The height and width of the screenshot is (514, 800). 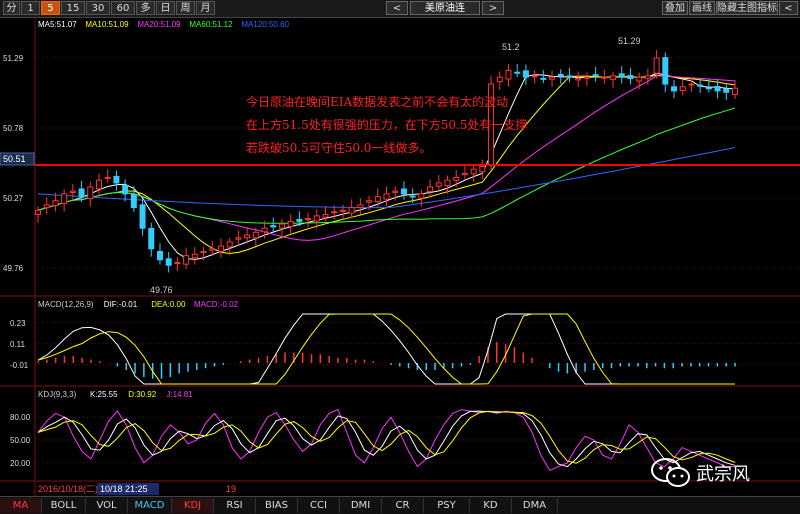 I want to click on timeframe-60min: 60, so click(x=123, y=8).